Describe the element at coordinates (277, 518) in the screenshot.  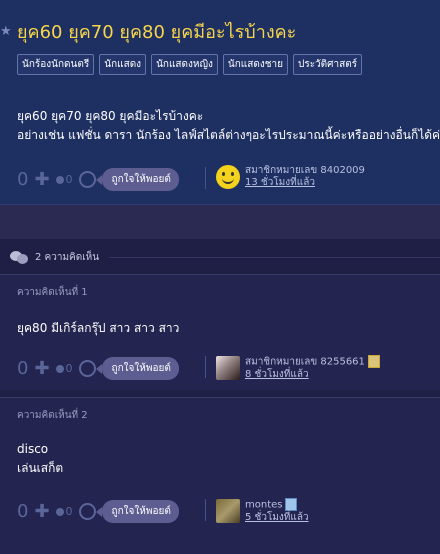
I see `post-time: 5 ชั่วโมงที่แล้ว` at that location.